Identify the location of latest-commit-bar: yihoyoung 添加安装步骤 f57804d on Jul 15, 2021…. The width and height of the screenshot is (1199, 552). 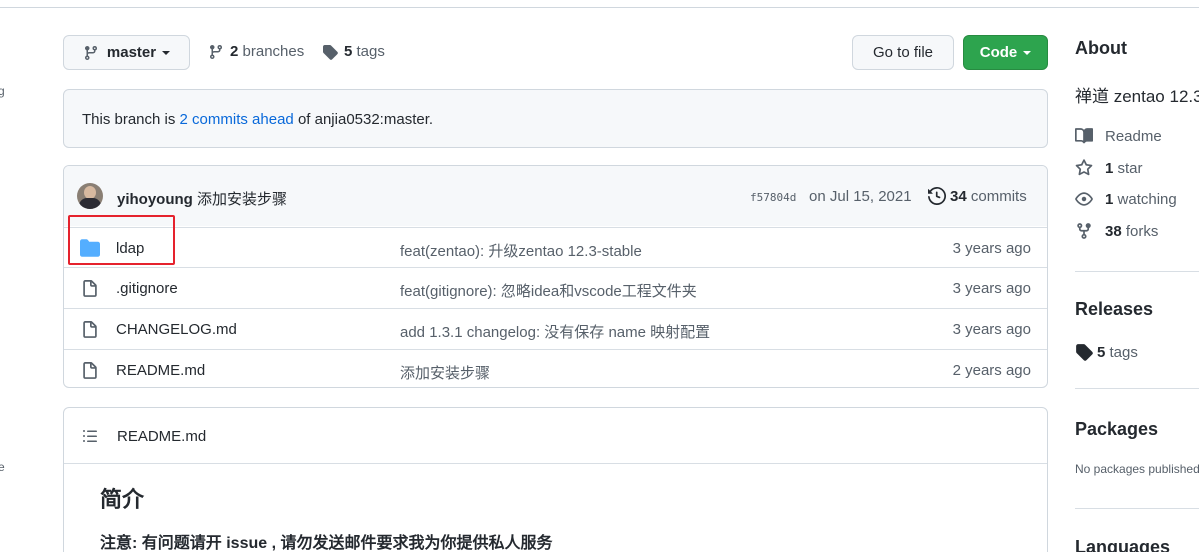
(555, 196).